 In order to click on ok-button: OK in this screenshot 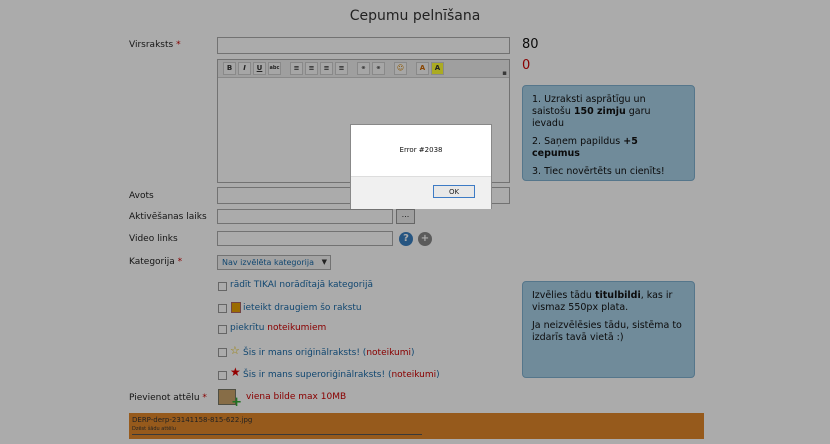, I will do `click(454, 191)`.